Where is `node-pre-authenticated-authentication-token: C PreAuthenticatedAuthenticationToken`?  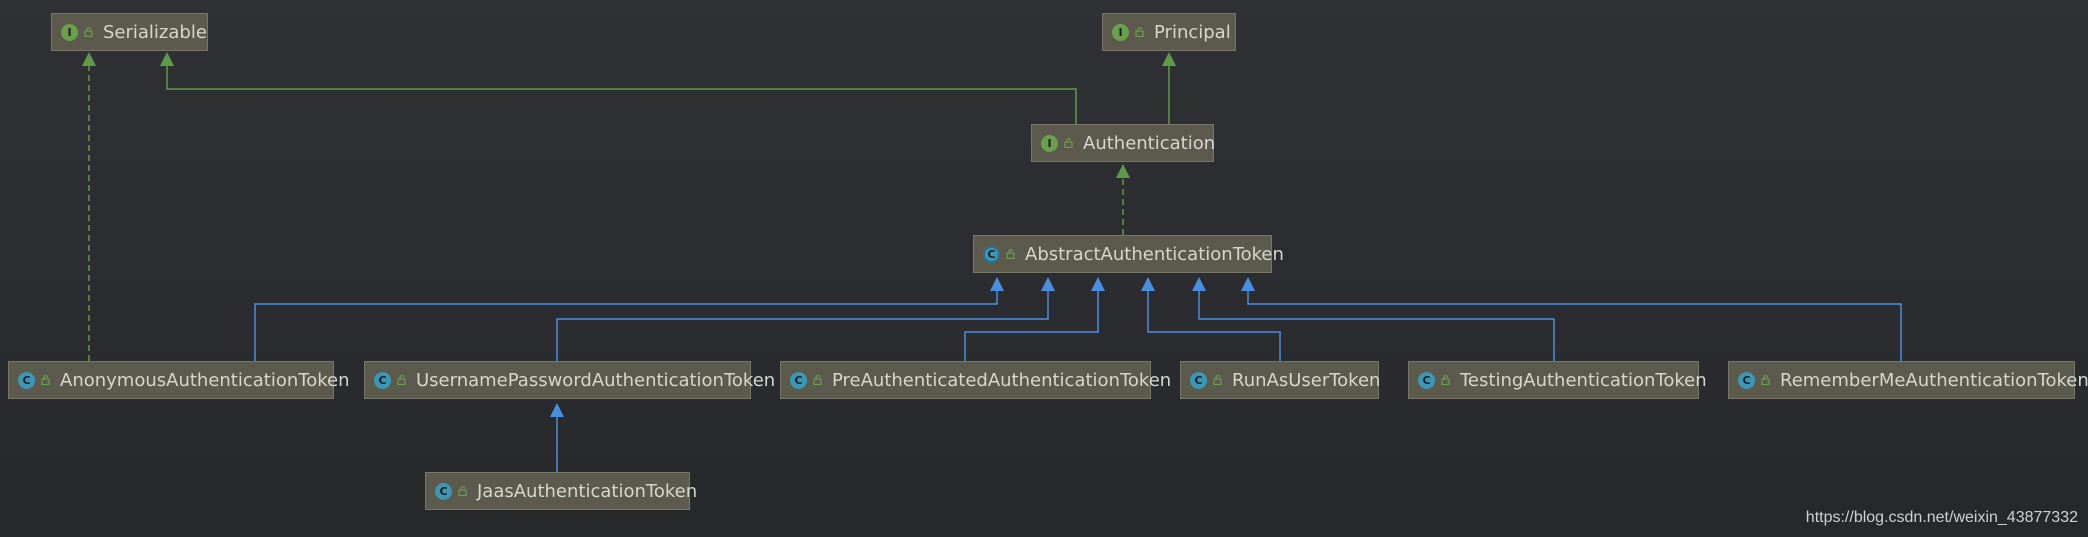 node-pre-authenticated-authentication-token: C PreAuthenticatedAuthenticationToken is located at coordinates (975, 380).